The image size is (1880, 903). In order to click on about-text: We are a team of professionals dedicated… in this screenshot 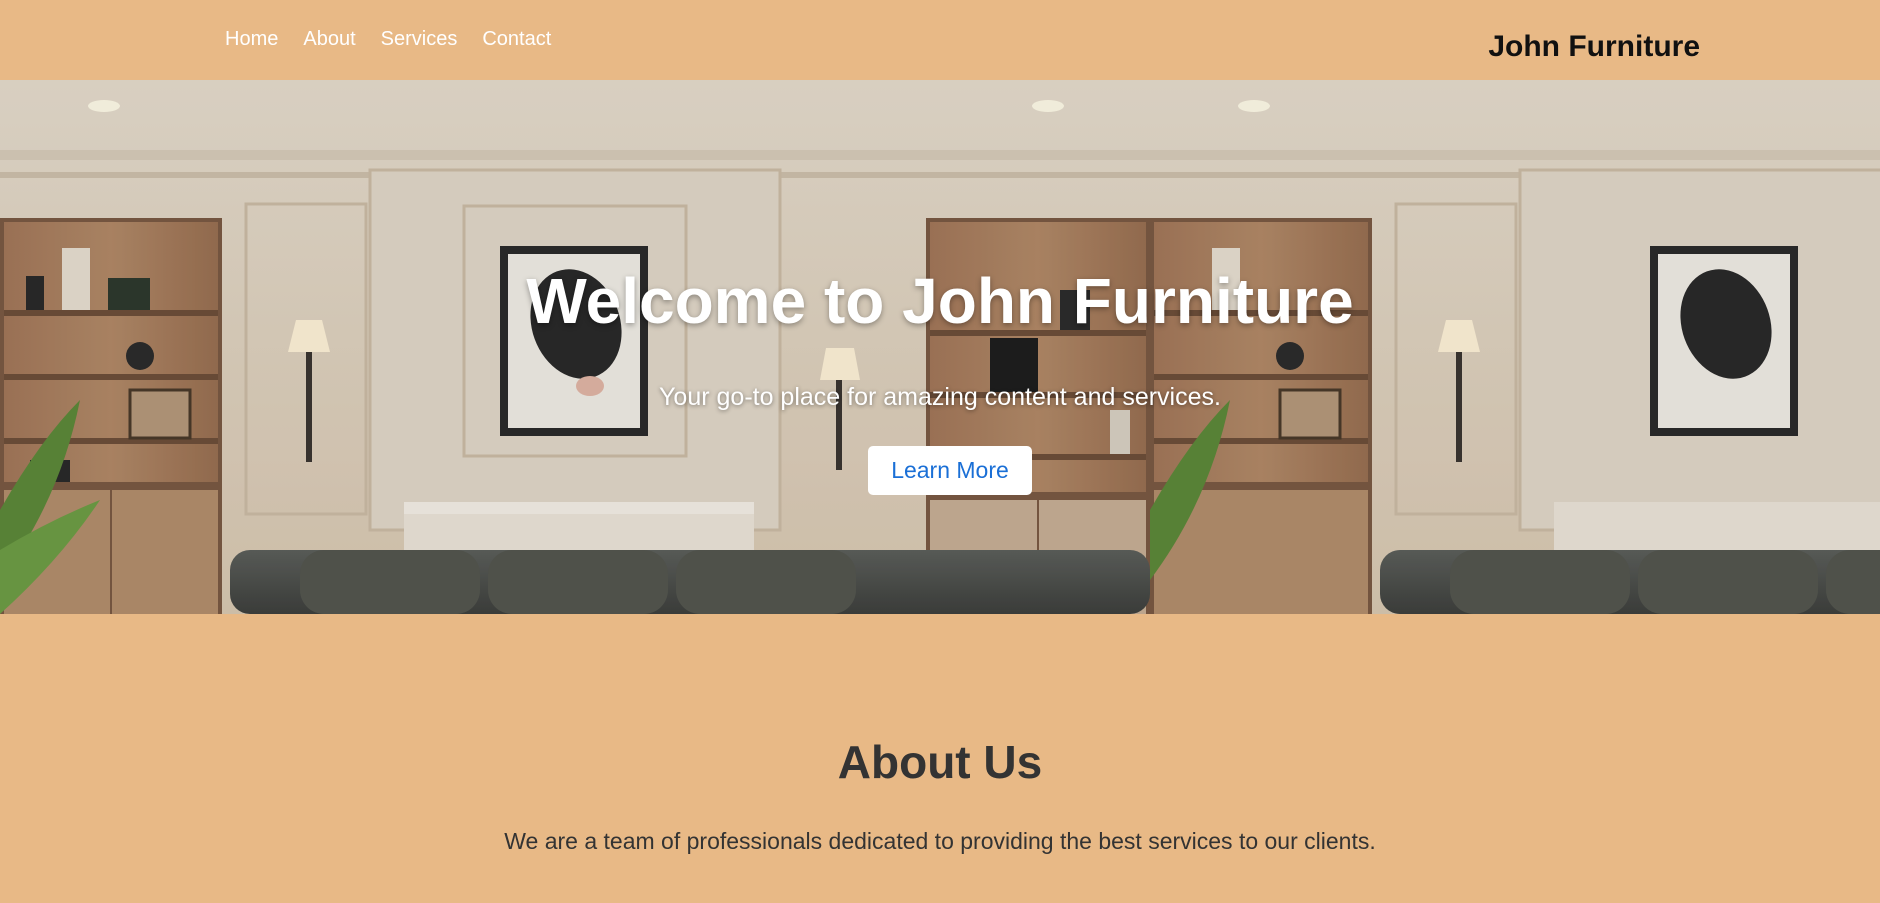, I will do `click(940, 841)`.